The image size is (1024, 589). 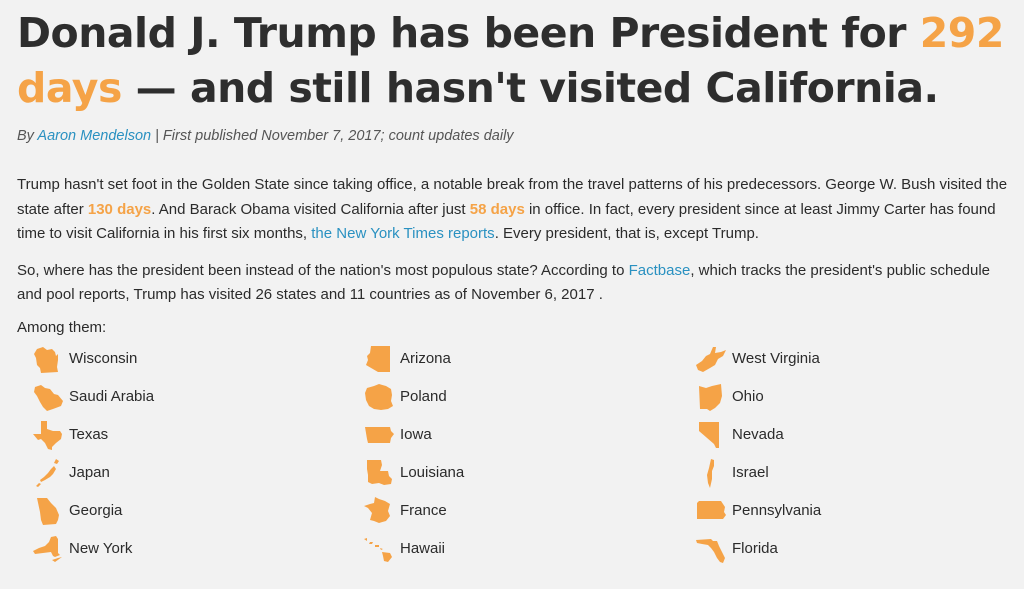 I want to click on factbase-link: Factbase, so click(x=660, y=270).